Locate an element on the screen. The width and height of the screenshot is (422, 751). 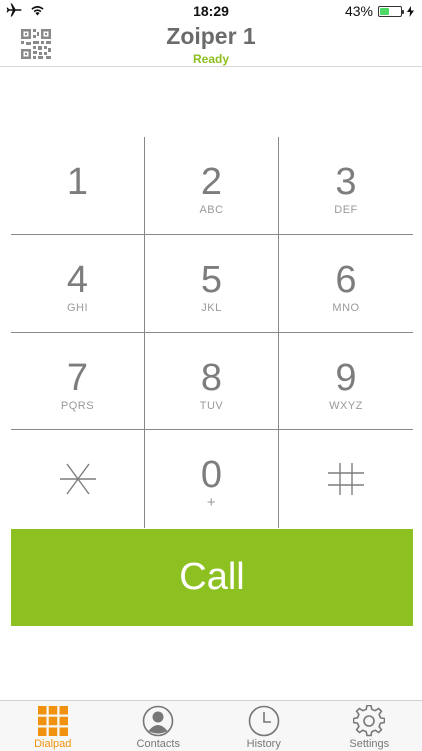
key-letters: GHI is located at coordinates (77, 308).